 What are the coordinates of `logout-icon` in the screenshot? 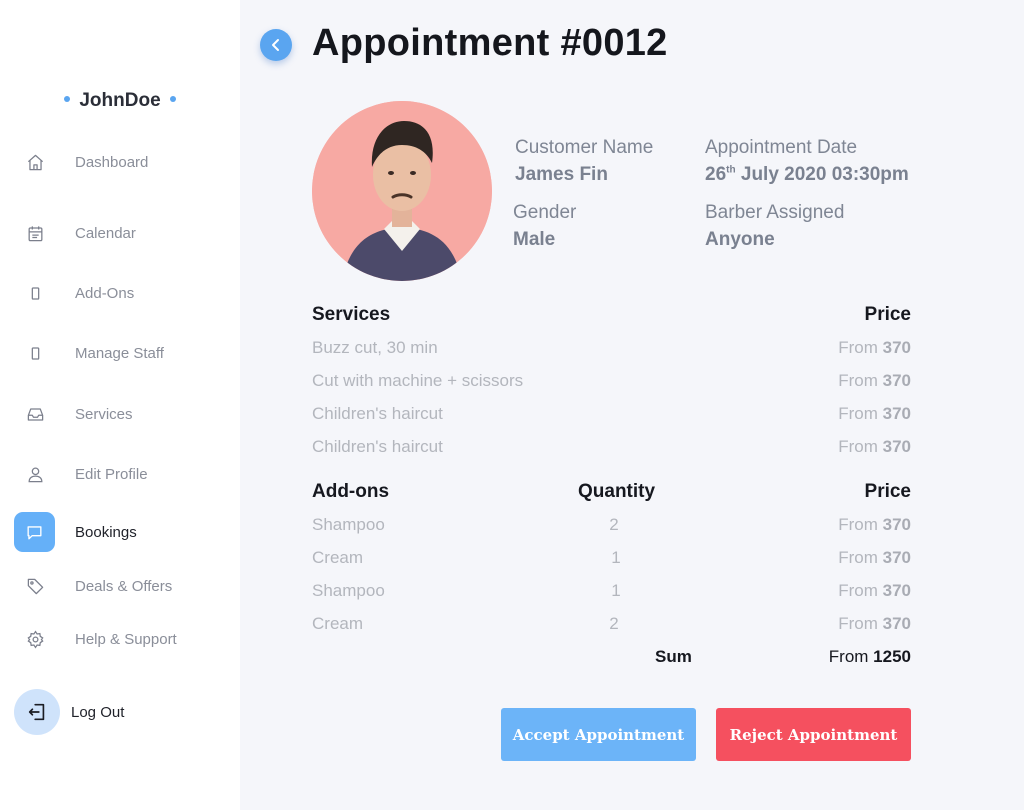 It's located at (37, 712).